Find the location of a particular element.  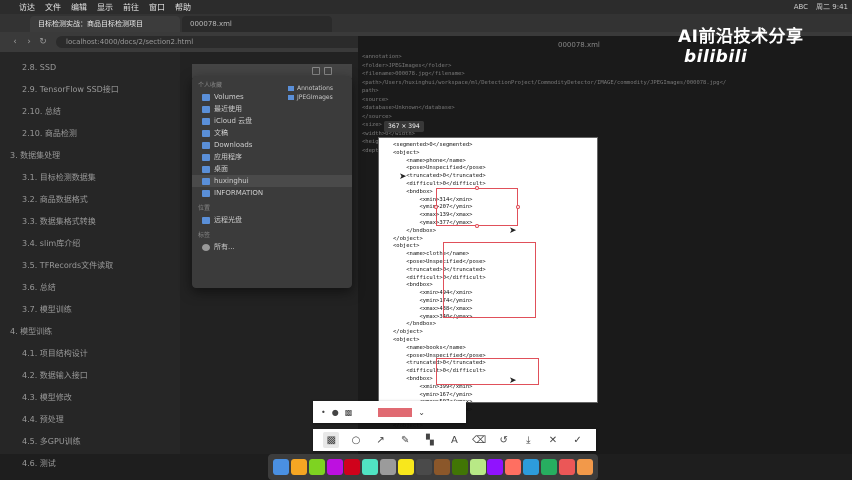

toc-item: 3.6. 总结 is located at coordinates (90, 287).